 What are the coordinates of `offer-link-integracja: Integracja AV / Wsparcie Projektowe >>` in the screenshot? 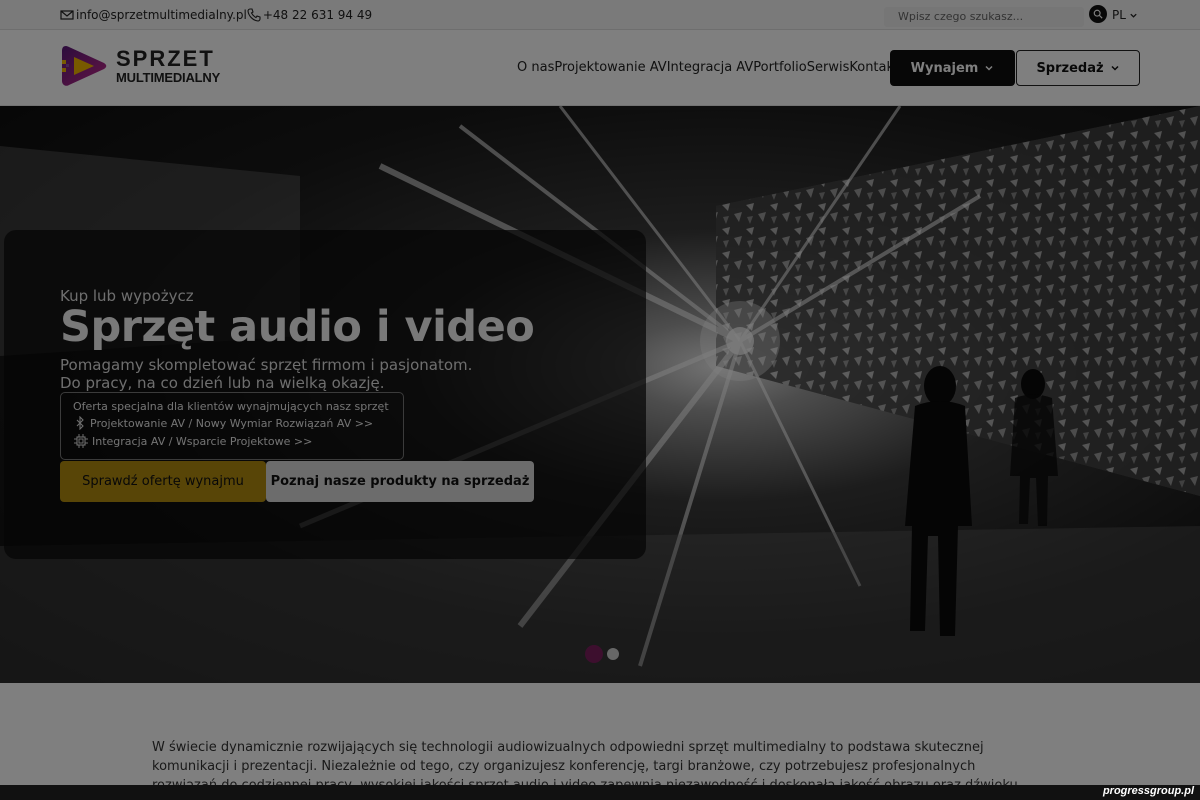 It's located at (232, 441).